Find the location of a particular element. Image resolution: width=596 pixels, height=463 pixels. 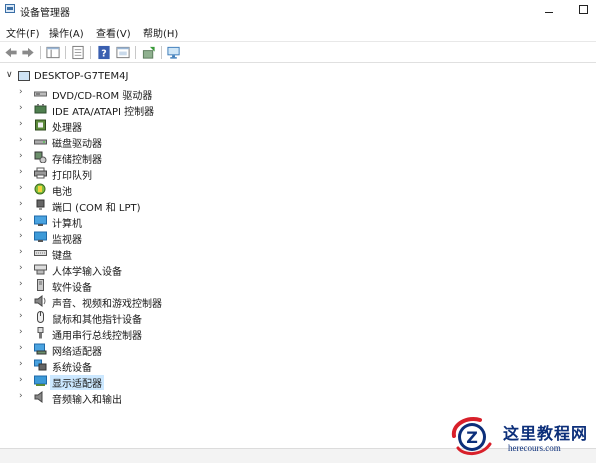

printer-icon is located at coordinates (40, 173).